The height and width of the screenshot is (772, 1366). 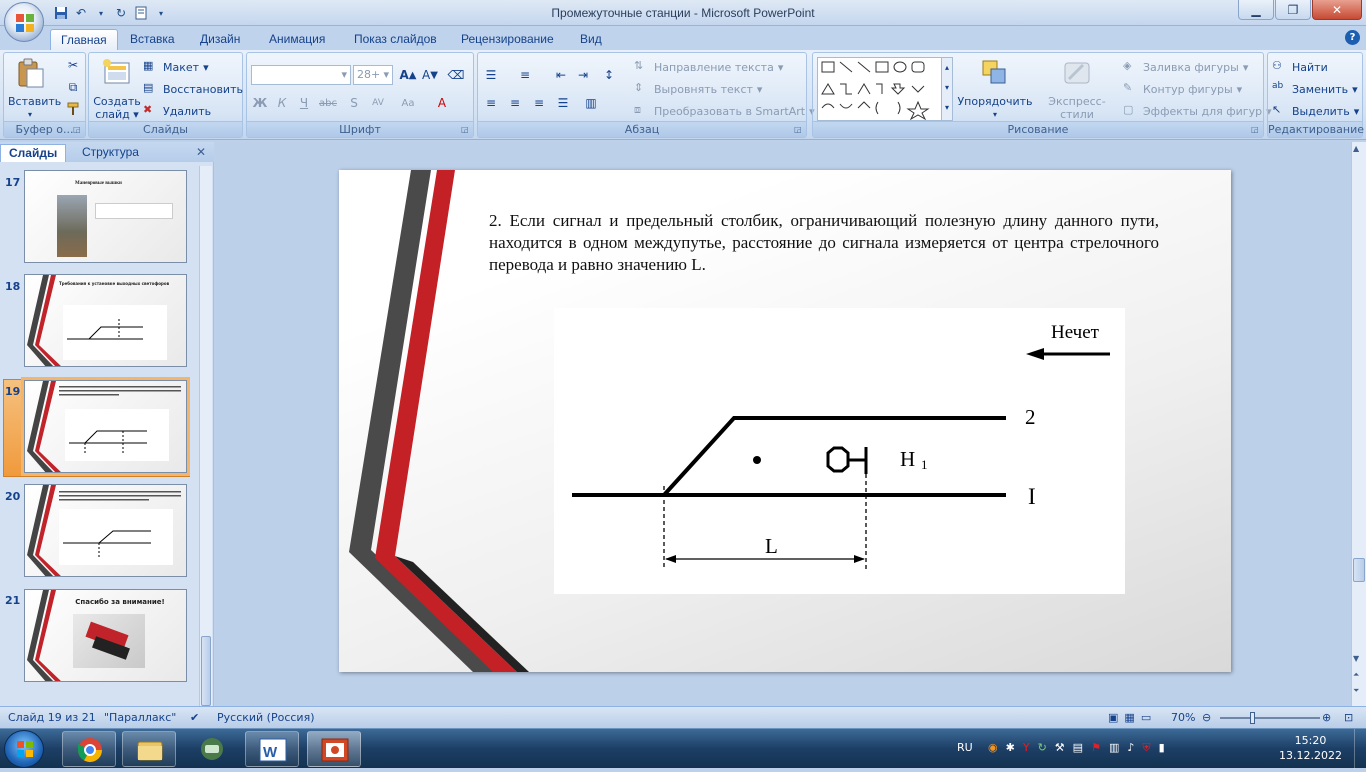 I want to click on flag-icon: ⚑, so click(x=1096, y=748).